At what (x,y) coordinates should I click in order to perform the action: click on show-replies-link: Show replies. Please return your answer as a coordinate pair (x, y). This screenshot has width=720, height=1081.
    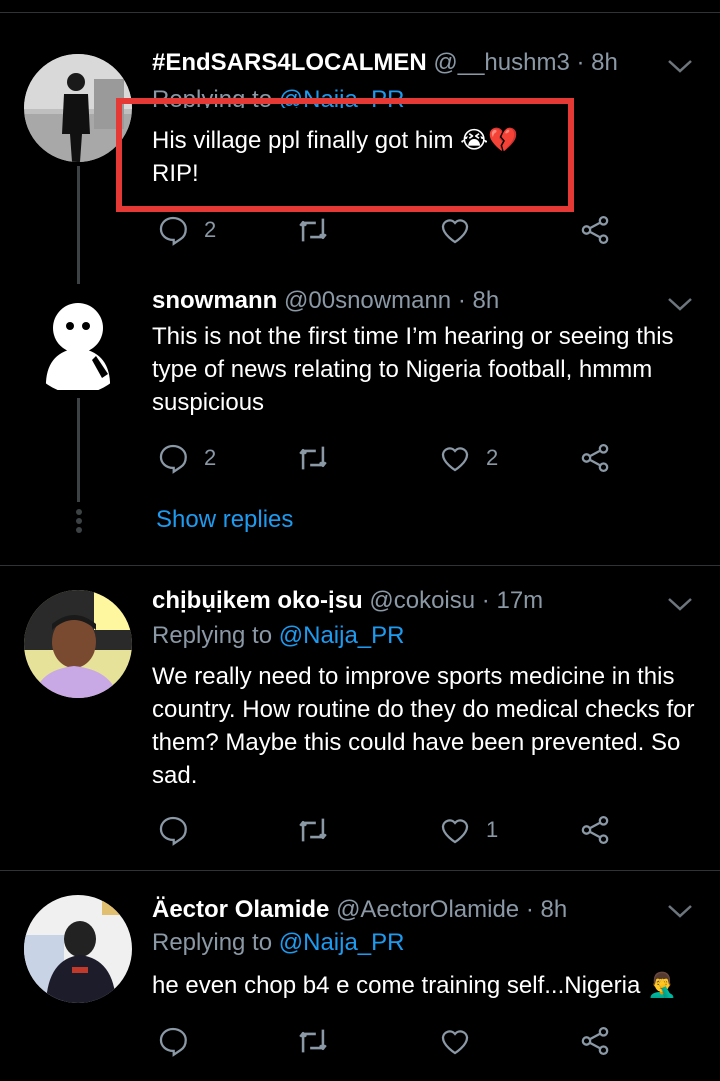
    Looking at the image, I should click on (224, 520).